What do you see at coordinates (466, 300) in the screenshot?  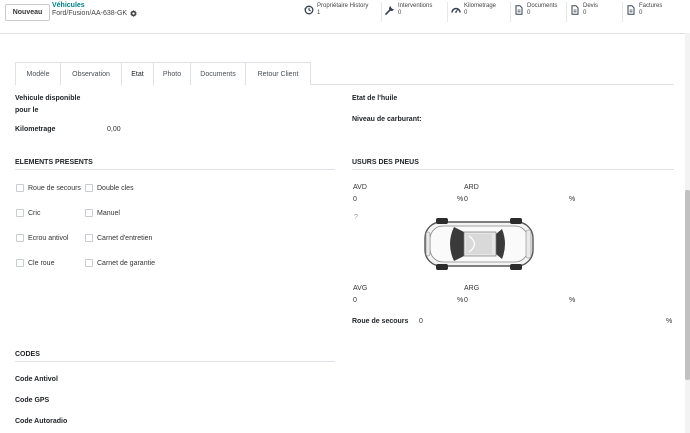 I see `arg-field: 0` at bounding box center [466, 300].